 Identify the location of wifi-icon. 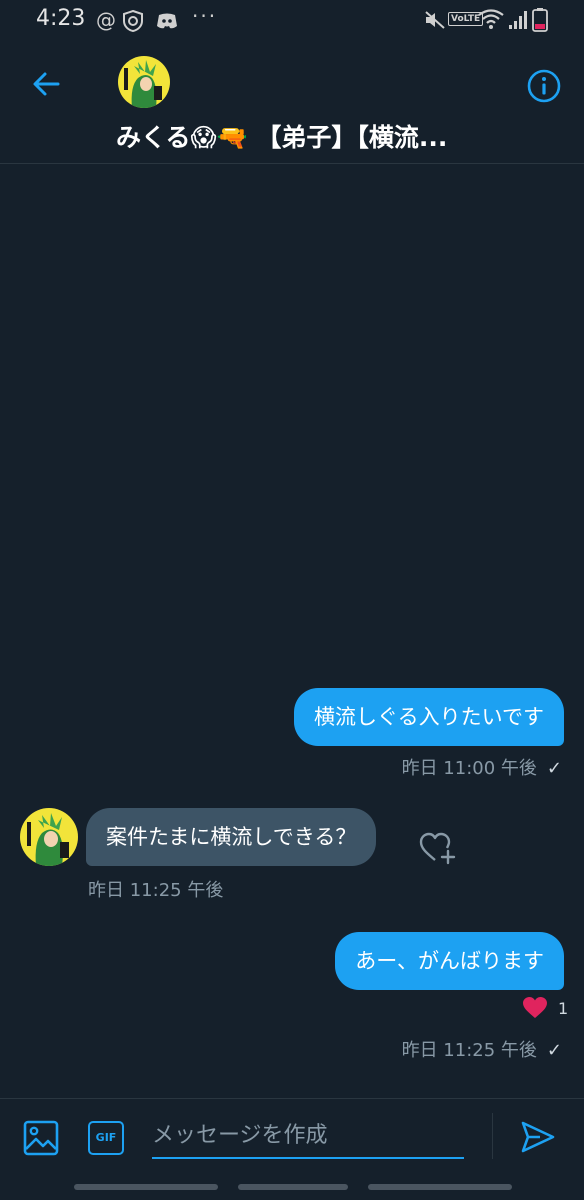
(491, 19).